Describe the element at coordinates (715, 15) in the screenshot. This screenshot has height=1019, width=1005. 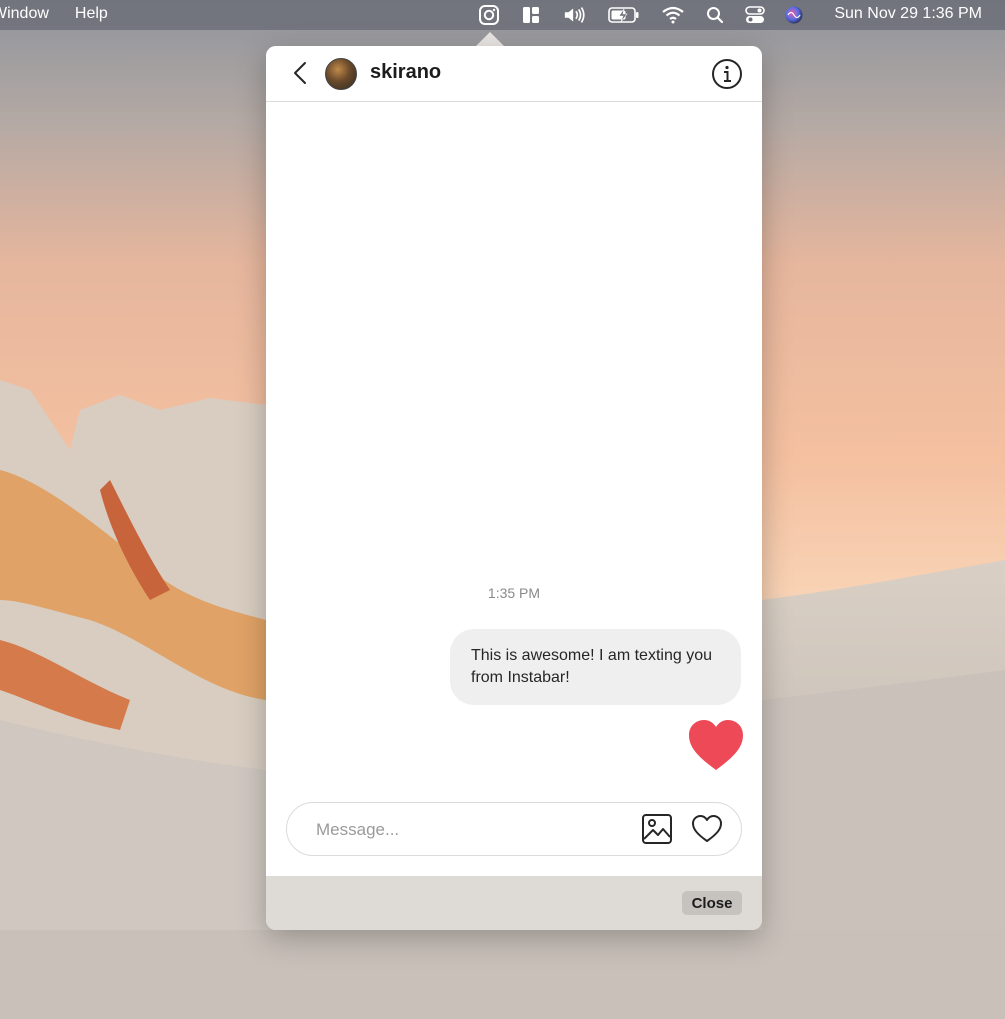
I see `search-icon` at that location.